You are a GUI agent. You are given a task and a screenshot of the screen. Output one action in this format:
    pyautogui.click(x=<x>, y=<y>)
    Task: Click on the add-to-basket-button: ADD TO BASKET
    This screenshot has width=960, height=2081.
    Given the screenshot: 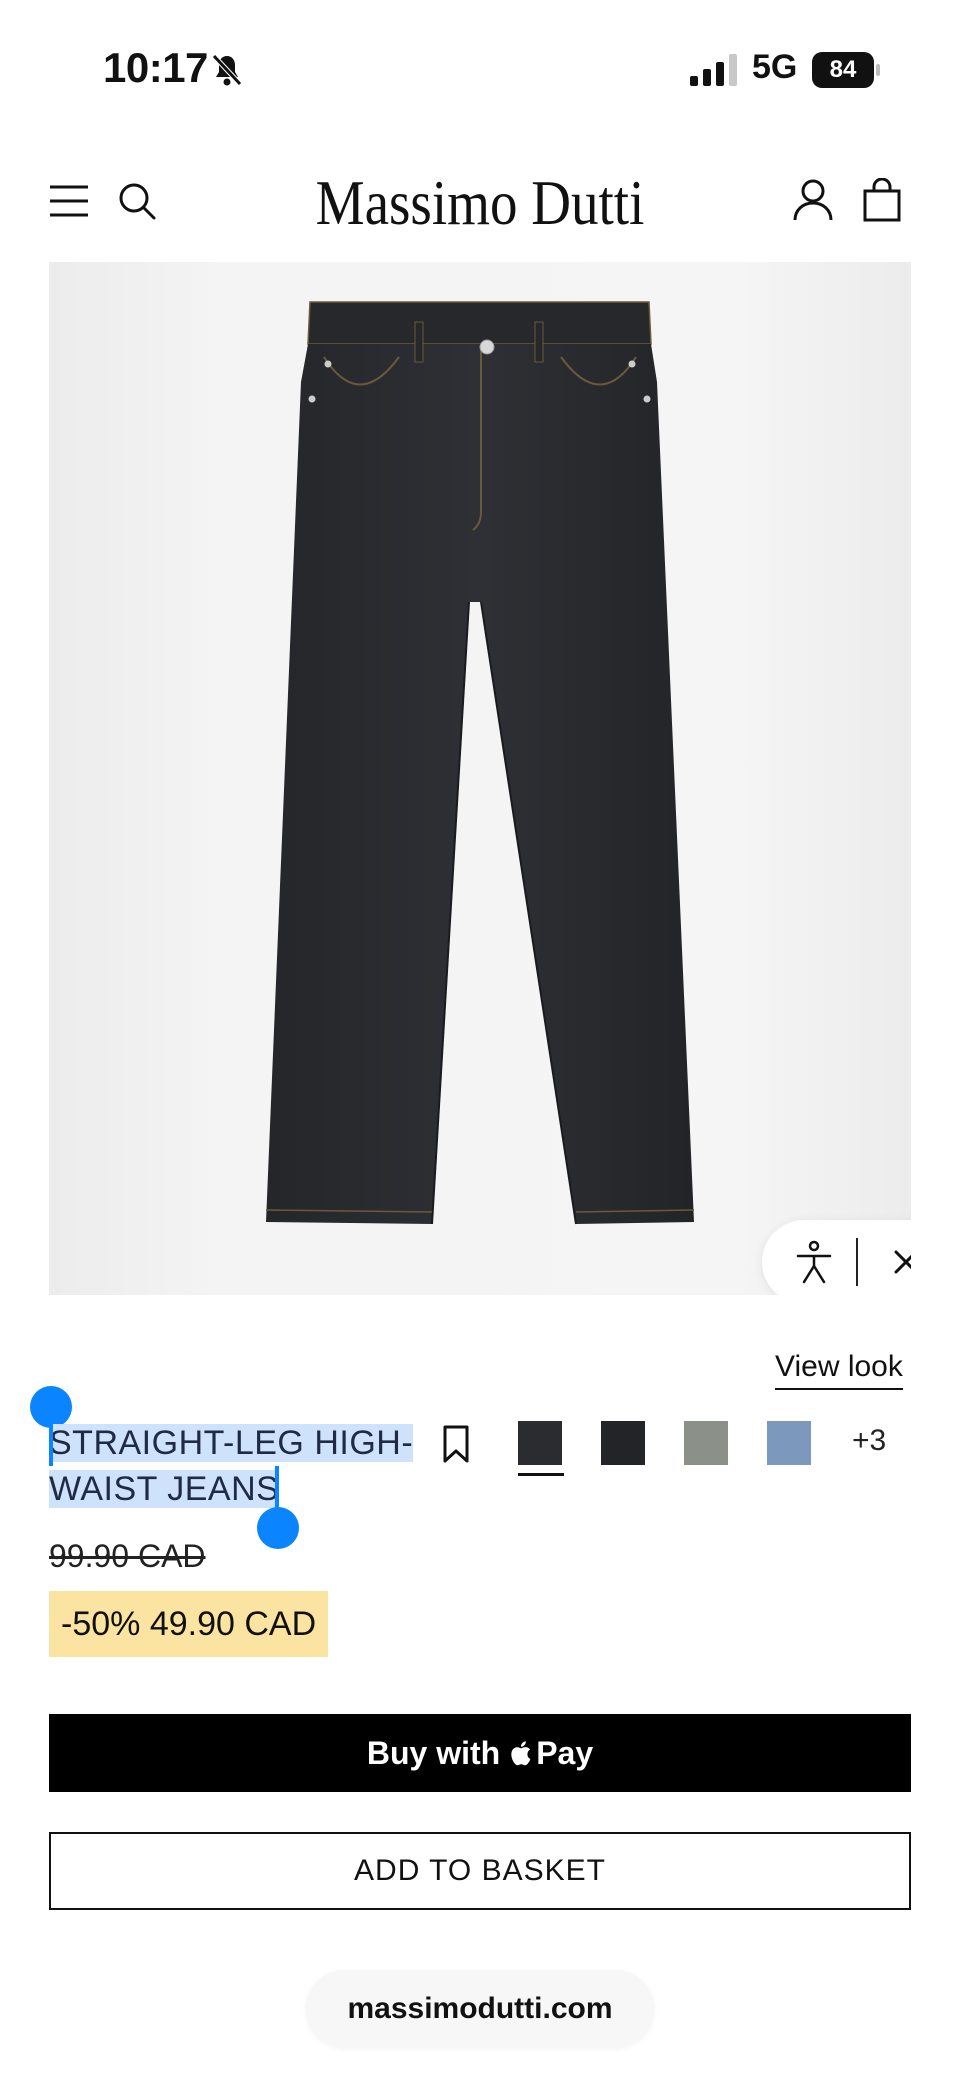 What is the action you would take?
    pyautogui.click(x=480, y=1871)
    